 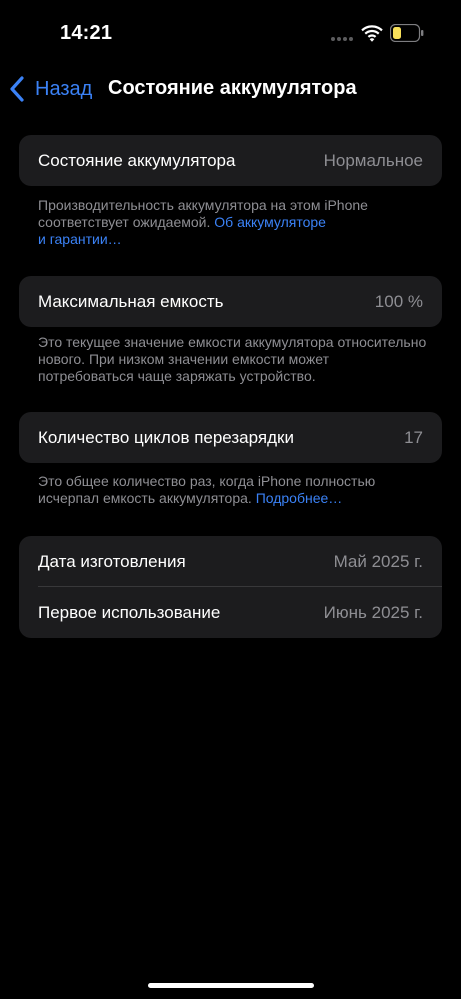 What do you see at coordinates (270, 222) in the screenshot?
I see `about-battery-link-line1: Об аккумуляторе` at bounding box center [270, 222].